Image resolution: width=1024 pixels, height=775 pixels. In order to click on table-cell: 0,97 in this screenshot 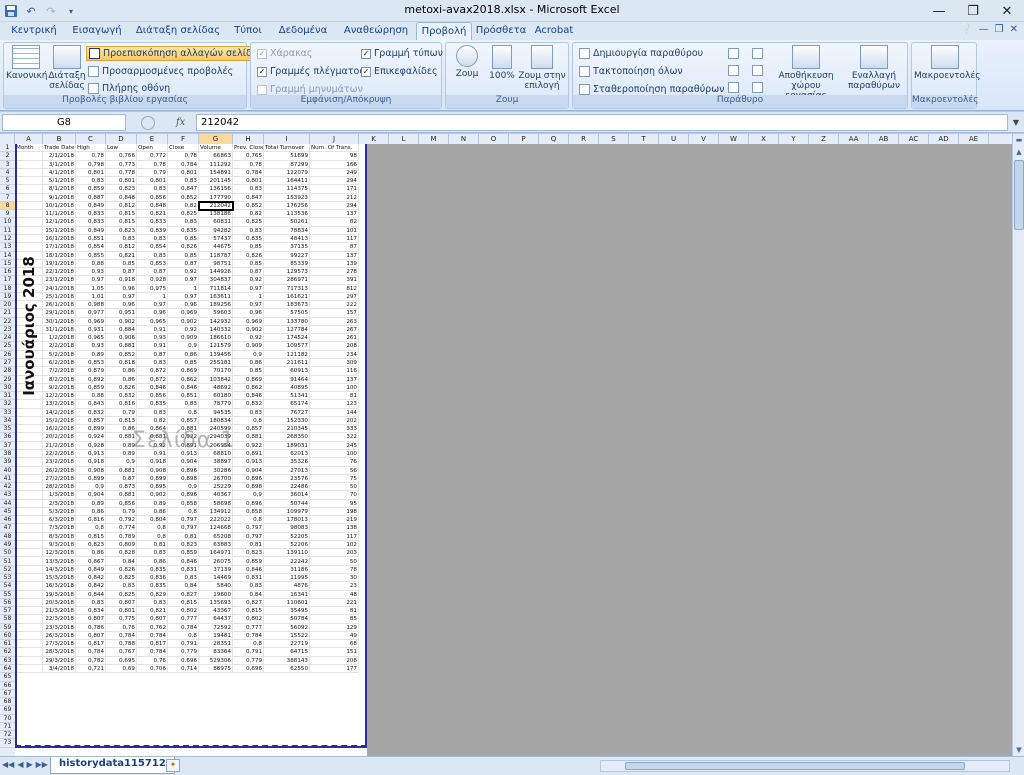, I will do `click(248, 305)`.